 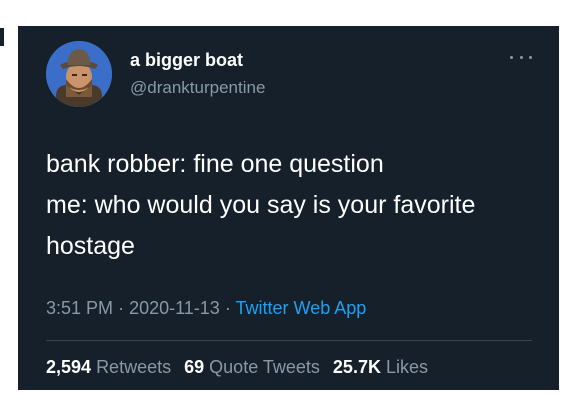 I want to click on likes-count: 25.7K, so click(x=356, y=367).